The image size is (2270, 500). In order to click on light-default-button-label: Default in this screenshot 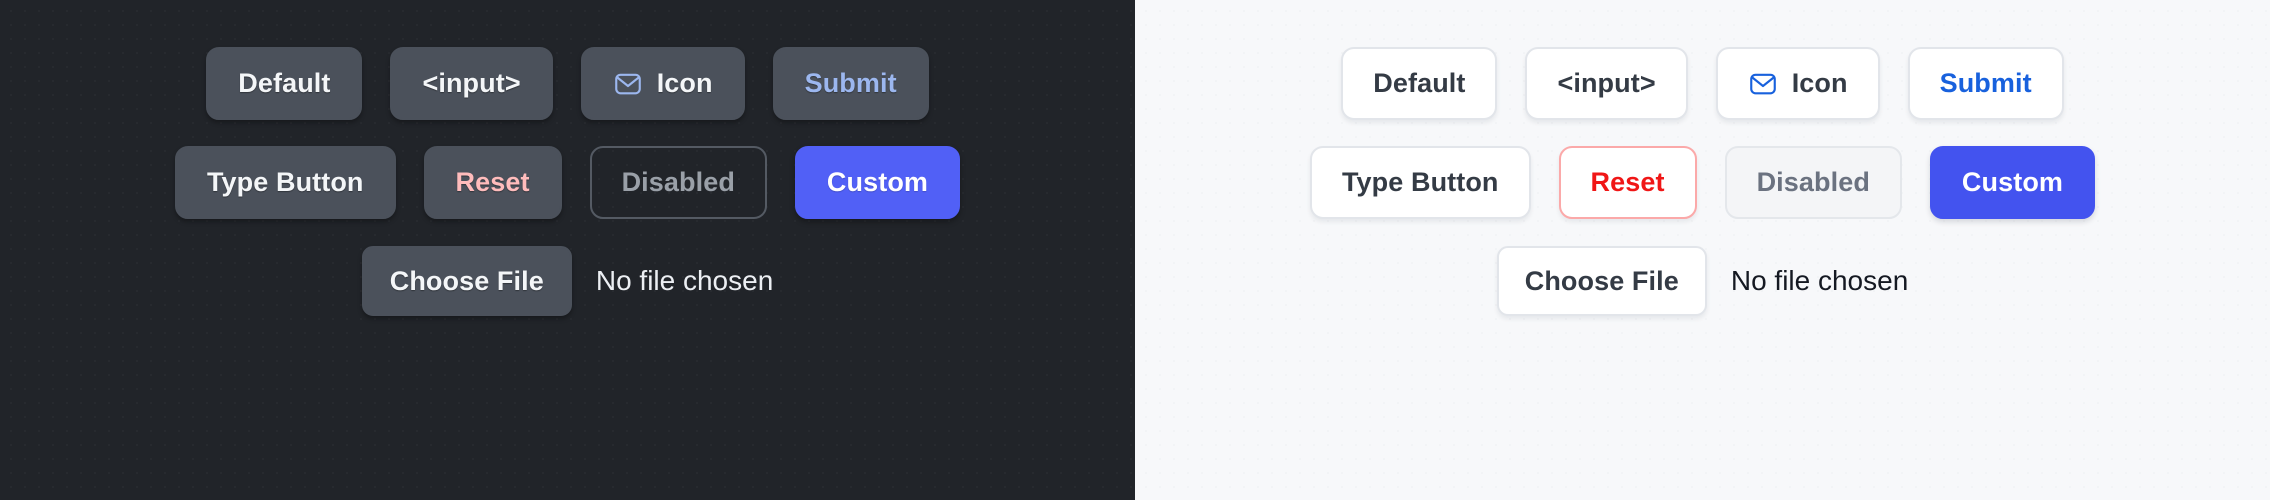, I will do `click(1419, 83)`.